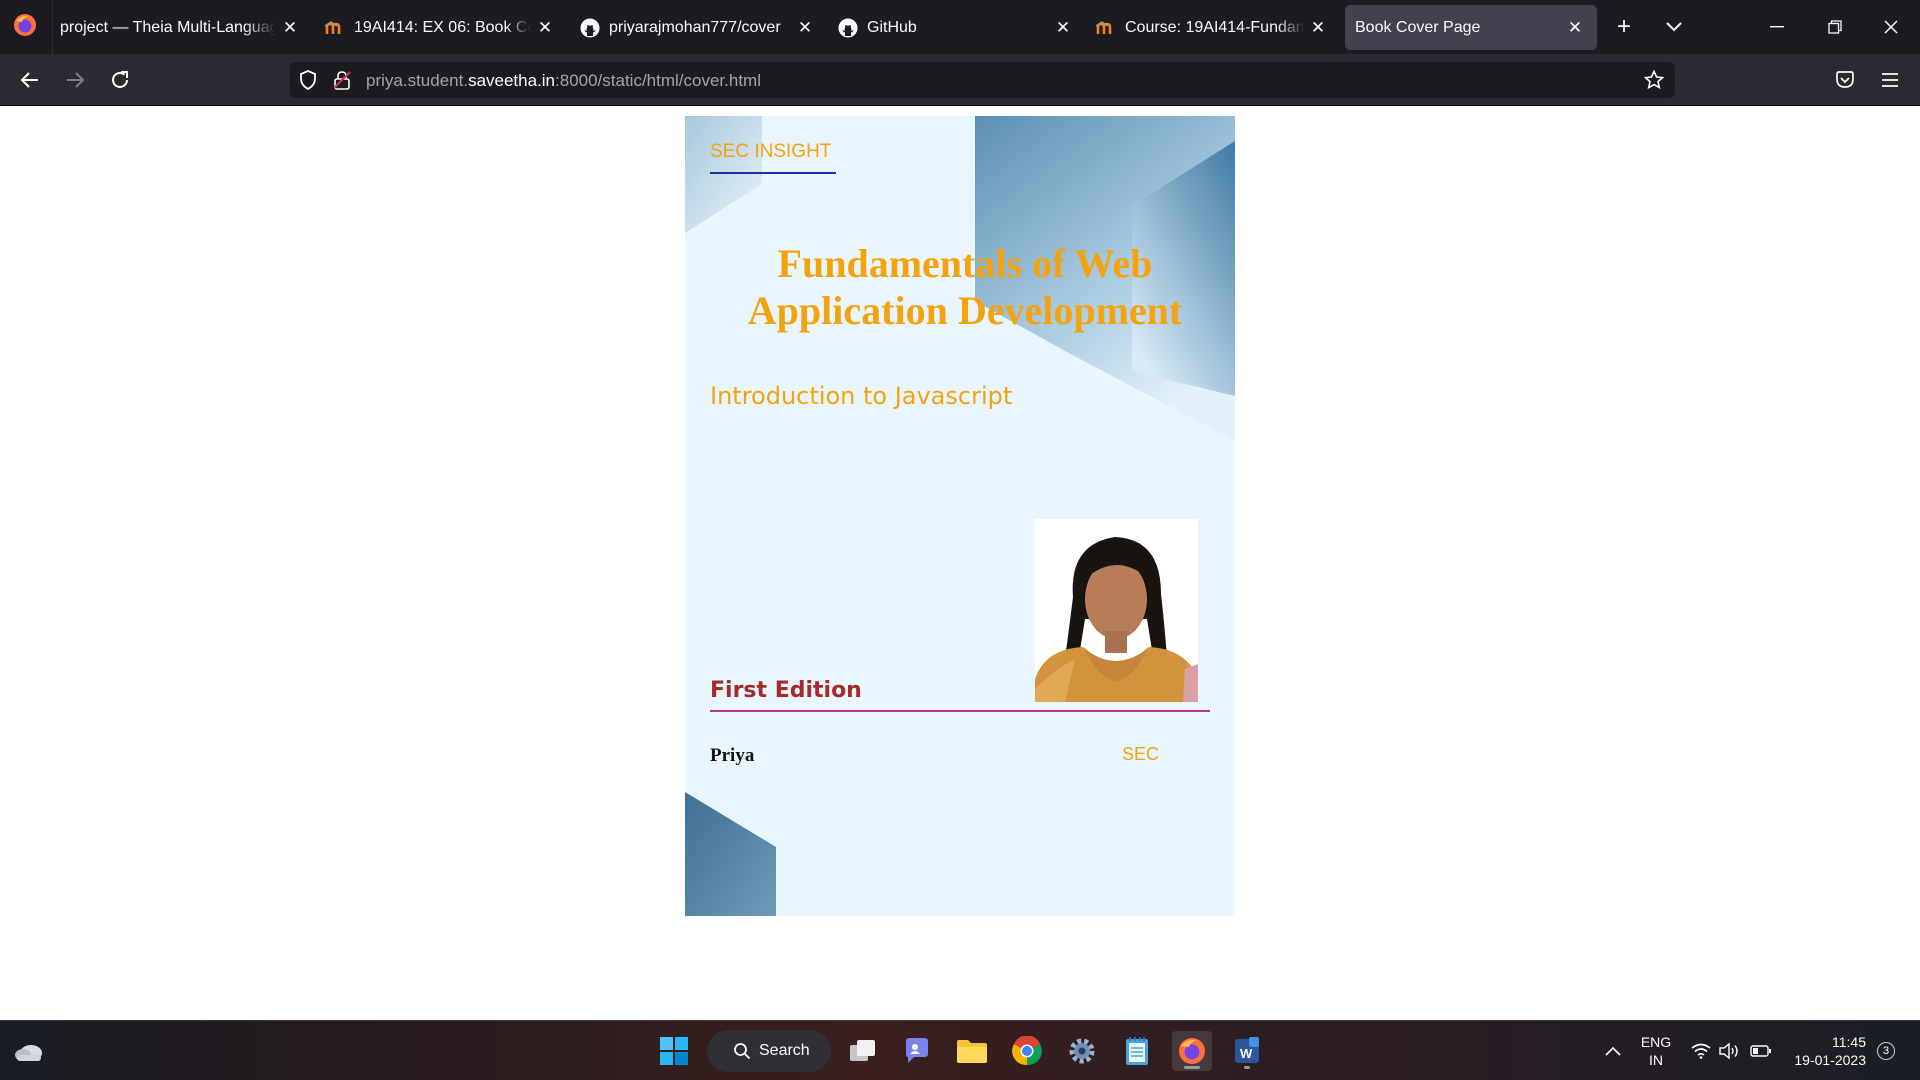 The image size is (1920, 1080). What do you see at coordinates (75, 80) in the screenshot?
I see `forward-arrow-icon` at bounding box center [75, 80].